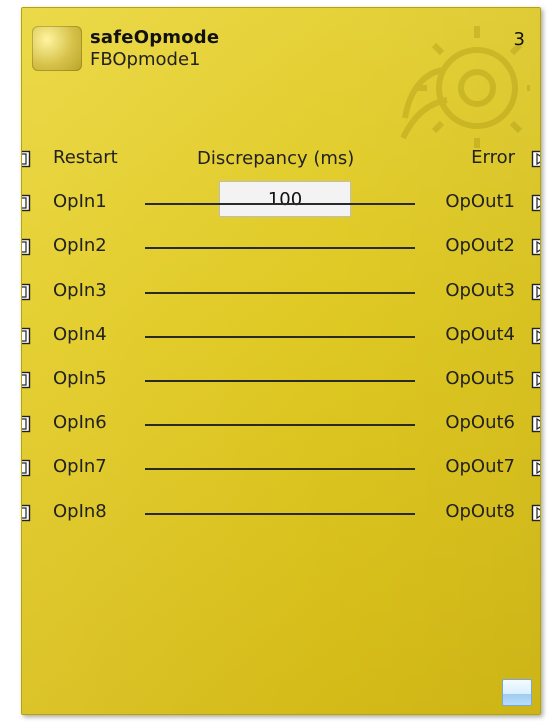  Describe the element at coordinates (80, 378) in the screenshot. I see `input-label-opin5: OpIn5` at that location.